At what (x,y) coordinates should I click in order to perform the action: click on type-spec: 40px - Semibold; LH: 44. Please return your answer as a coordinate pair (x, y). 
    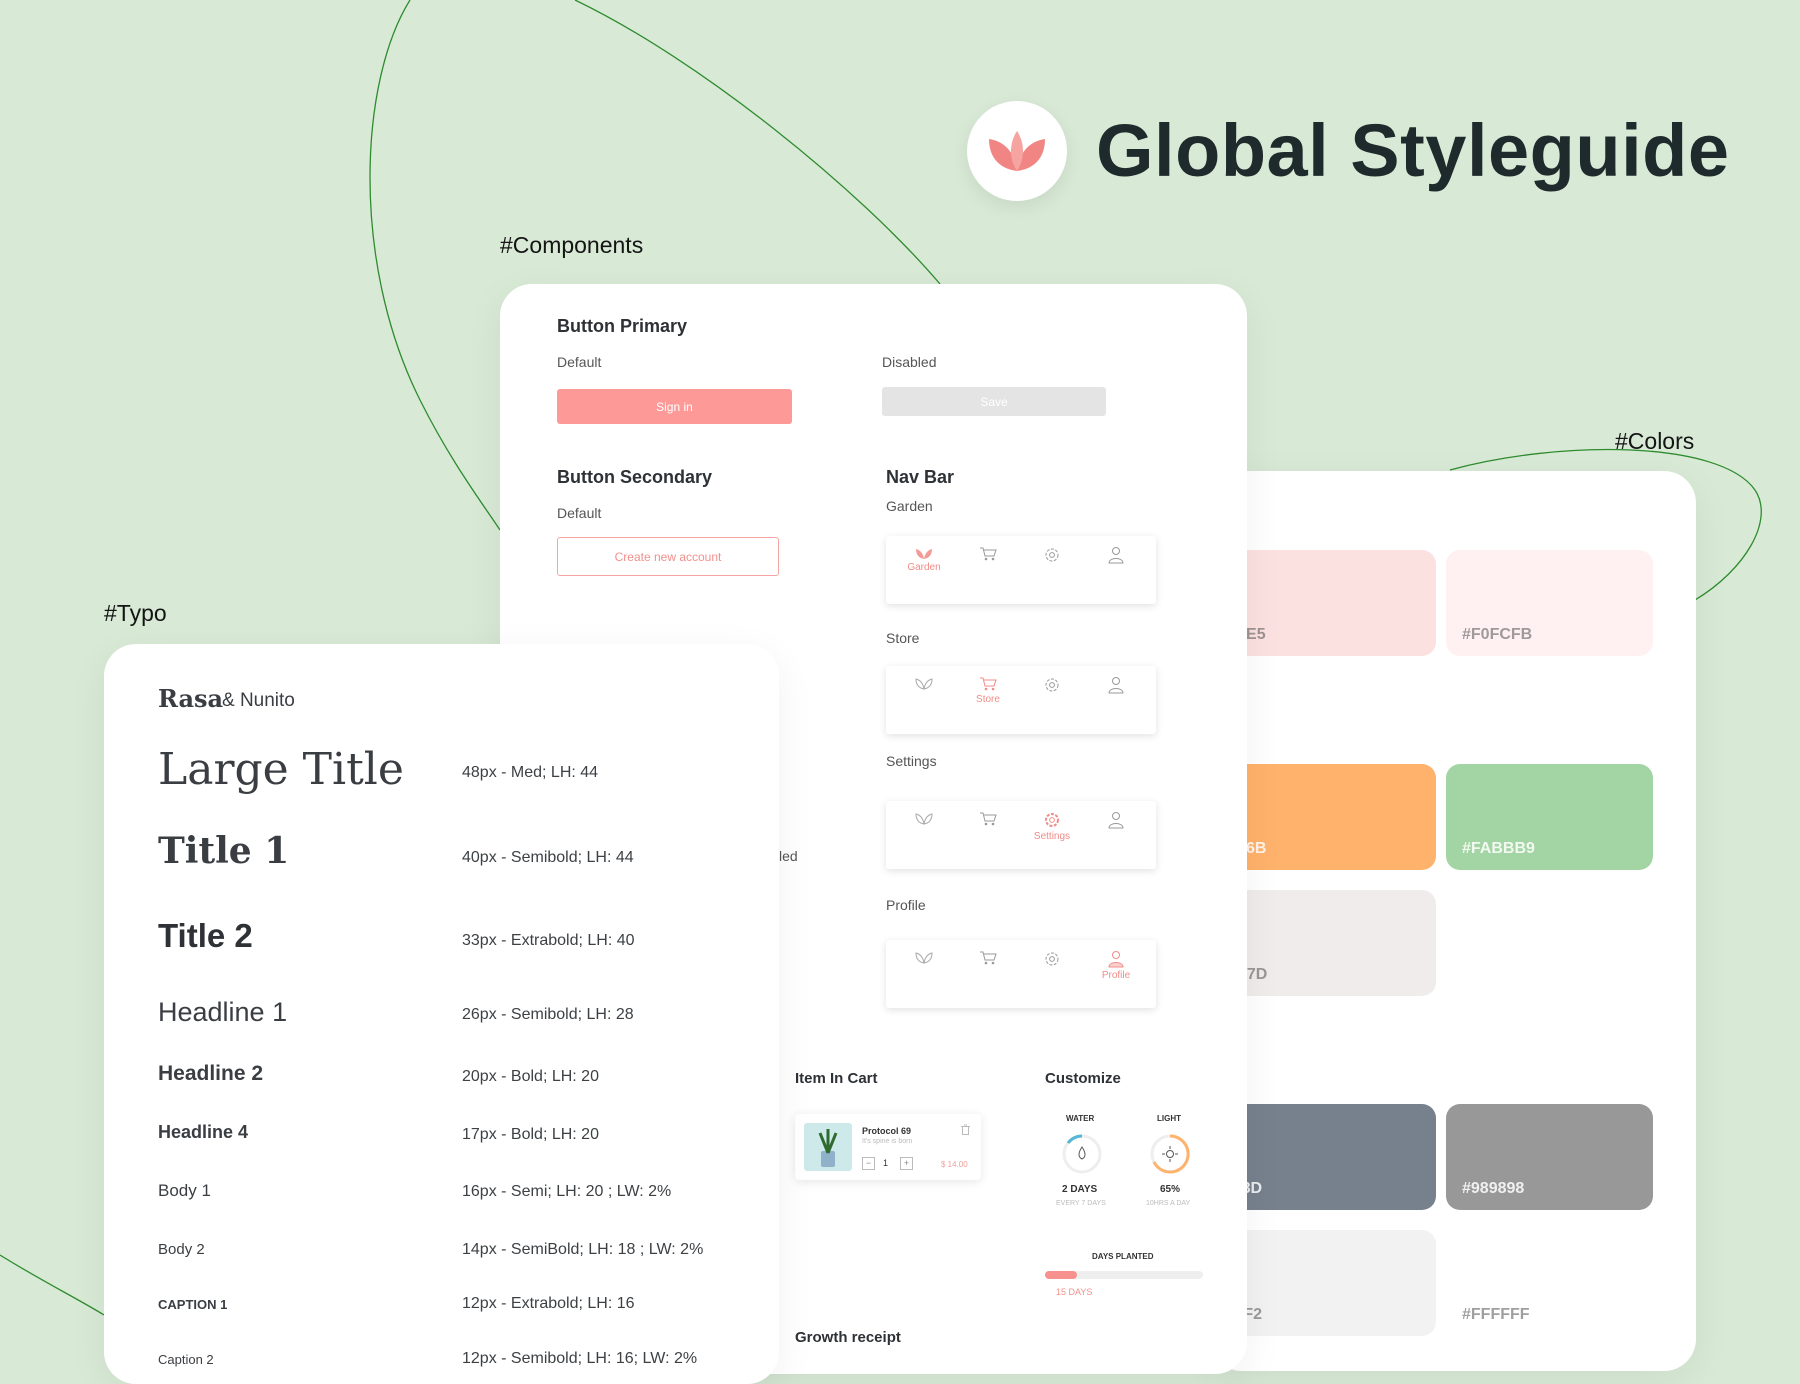
    Looking at the image, I should click on (548, 857).